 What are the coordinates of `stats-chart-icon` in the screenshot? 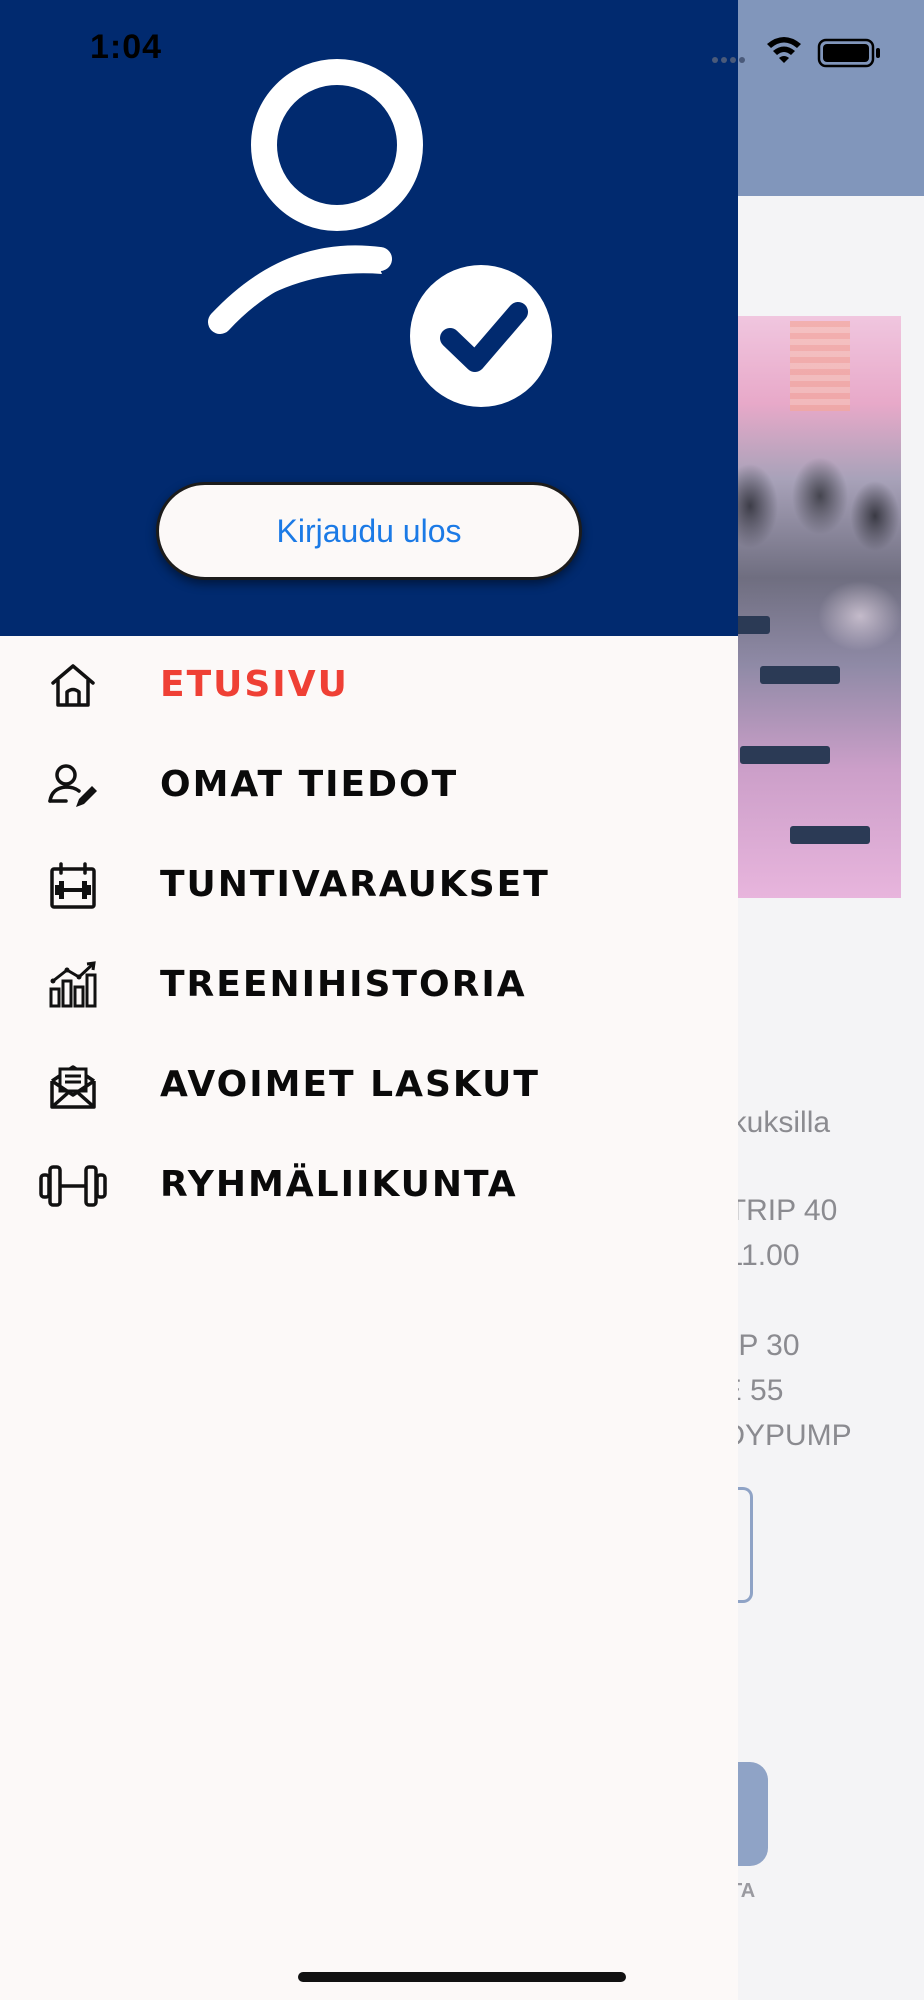 It's located at (73, 986).